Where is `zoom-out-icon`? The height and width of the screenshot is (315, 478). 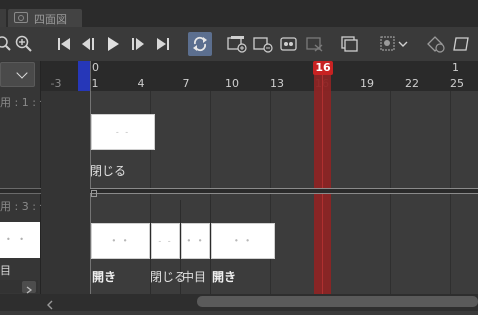 zoom-out-icon is located at coordinates (6, 44).